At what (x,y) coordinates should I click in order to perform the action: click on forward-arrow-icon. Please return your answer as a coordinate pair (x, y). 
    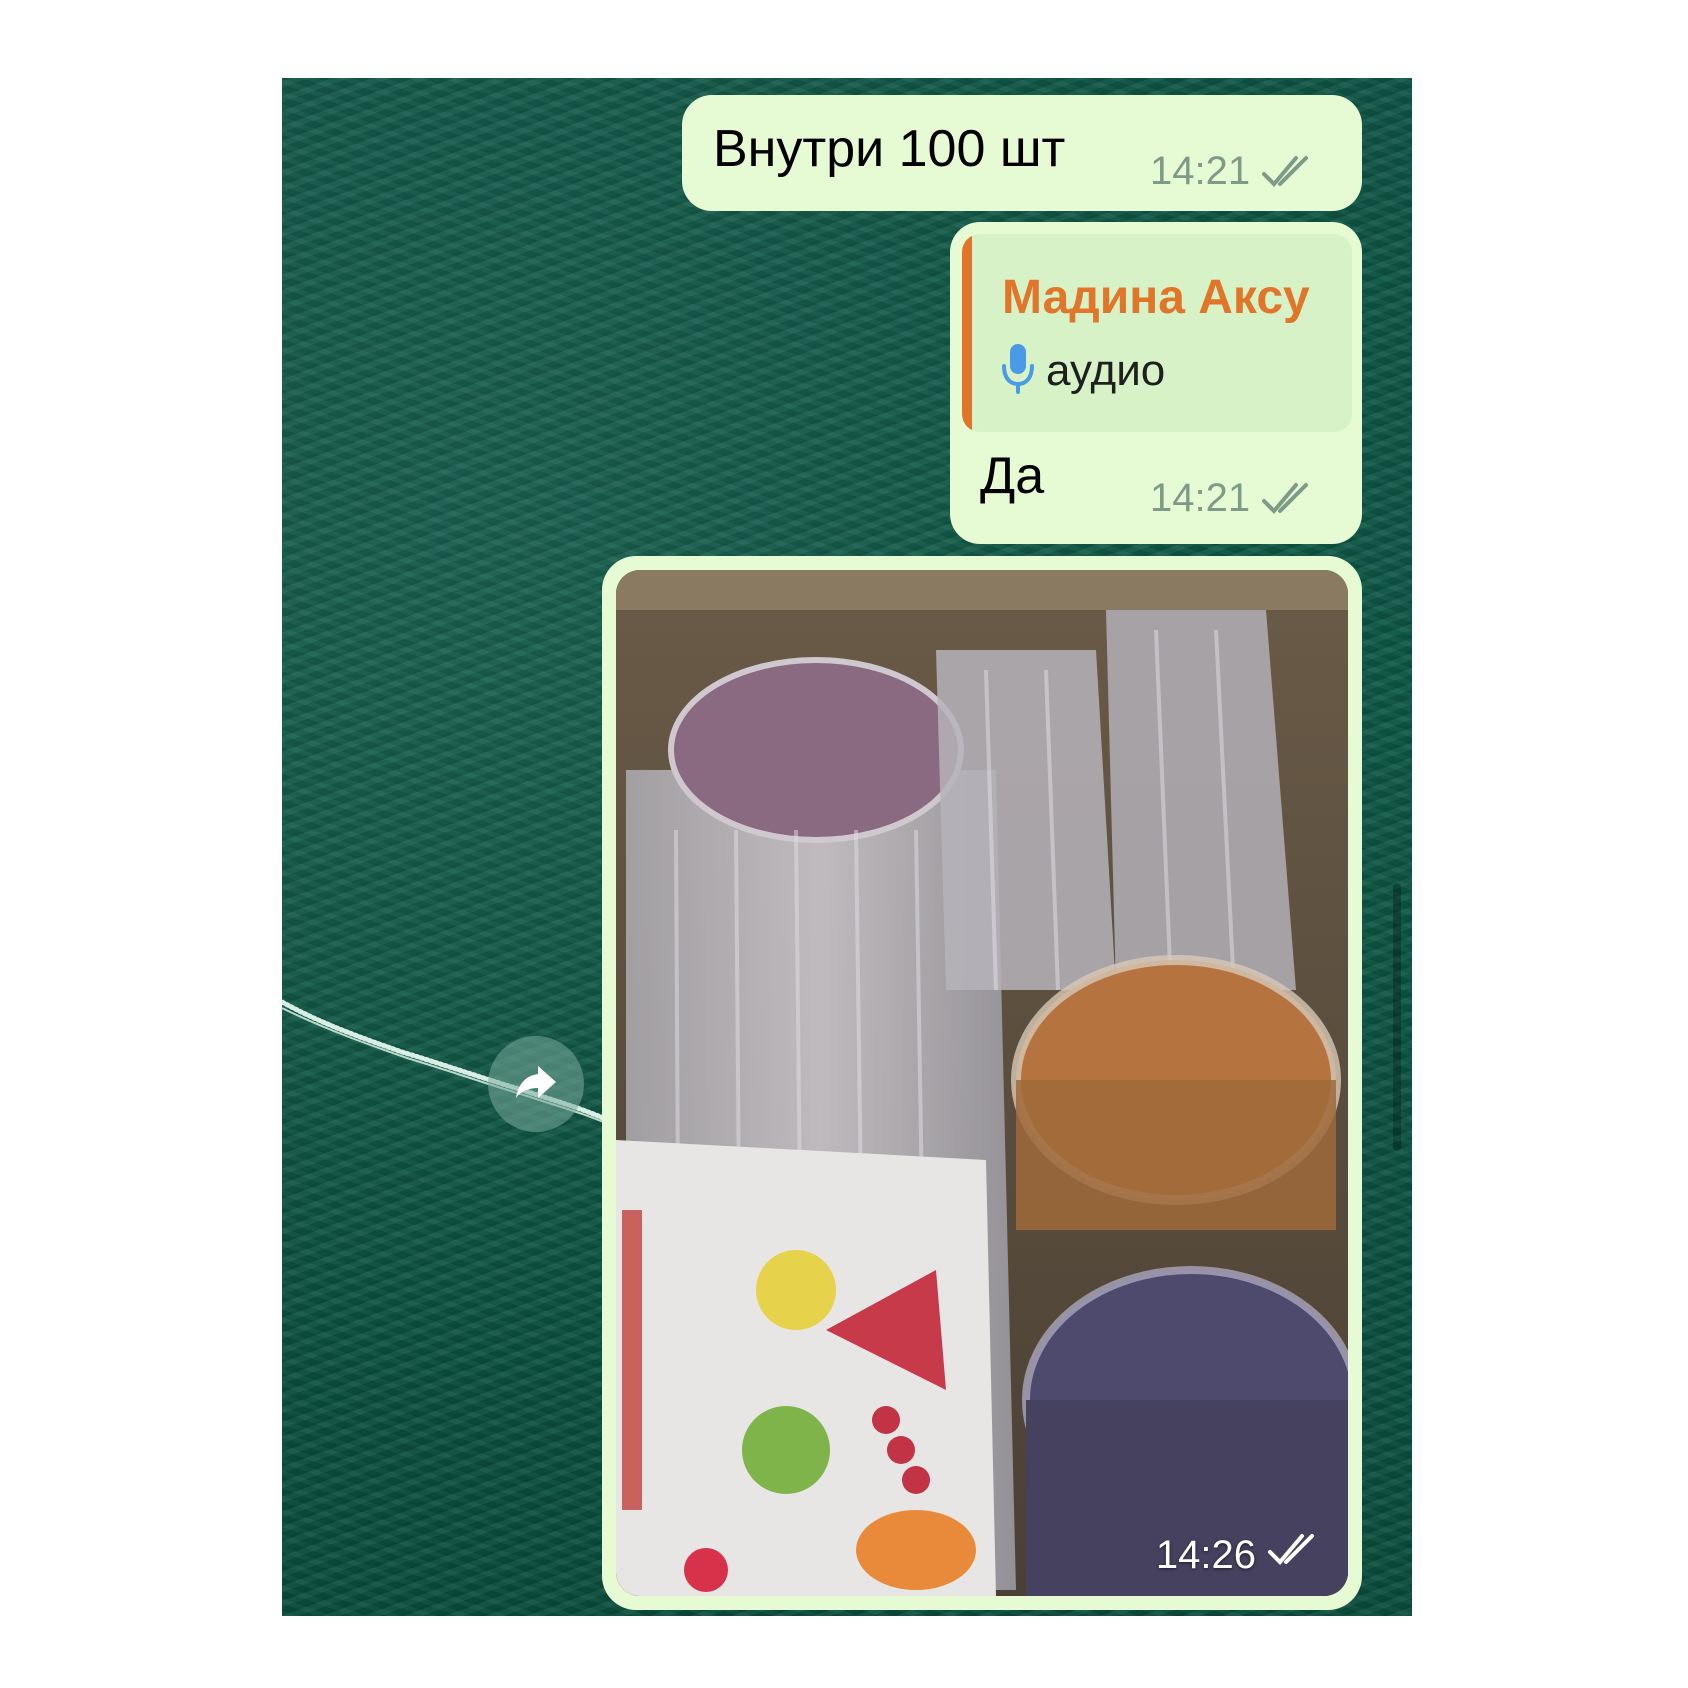
    Looking at the image, I should click on (536, 1084).